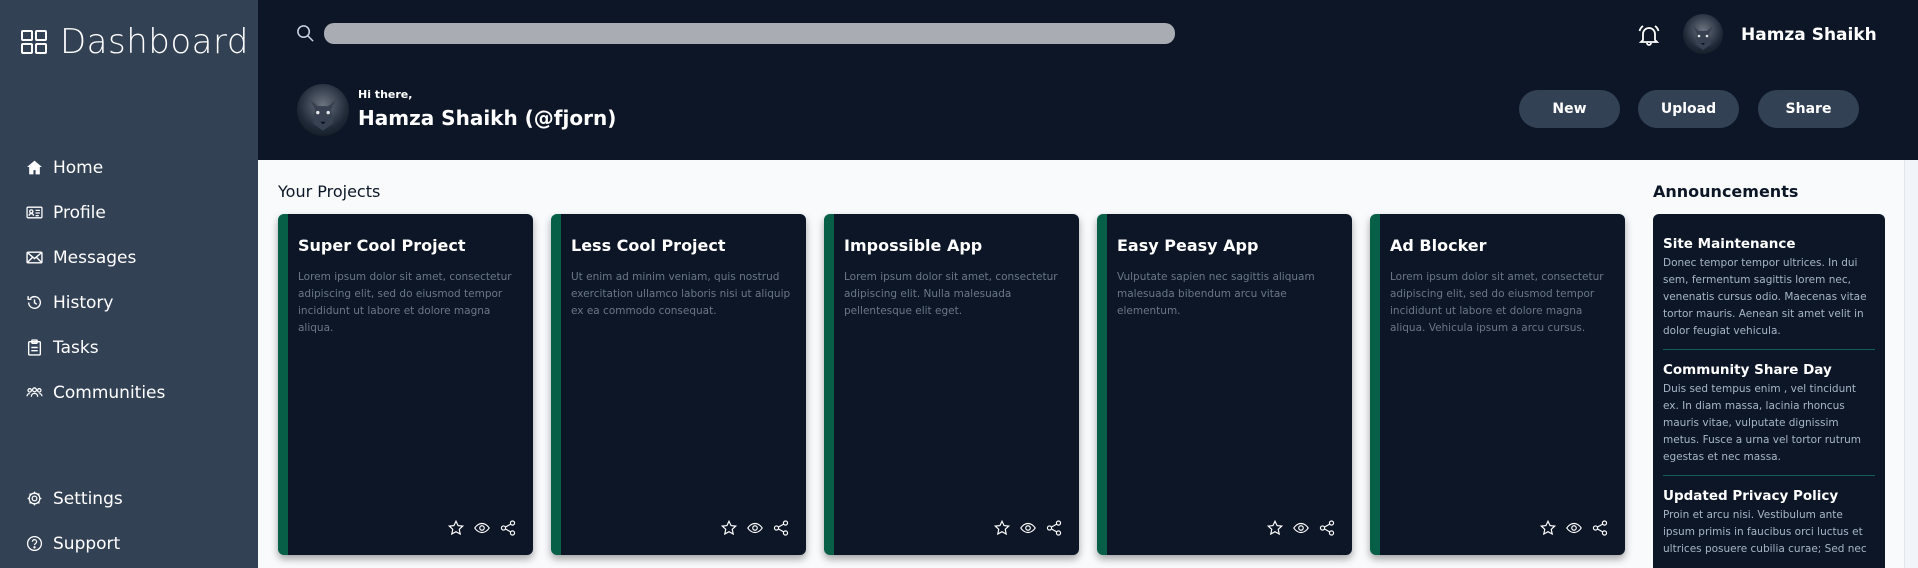  I want to click on project-card-title: Super Cool Project, so click(382, 245).